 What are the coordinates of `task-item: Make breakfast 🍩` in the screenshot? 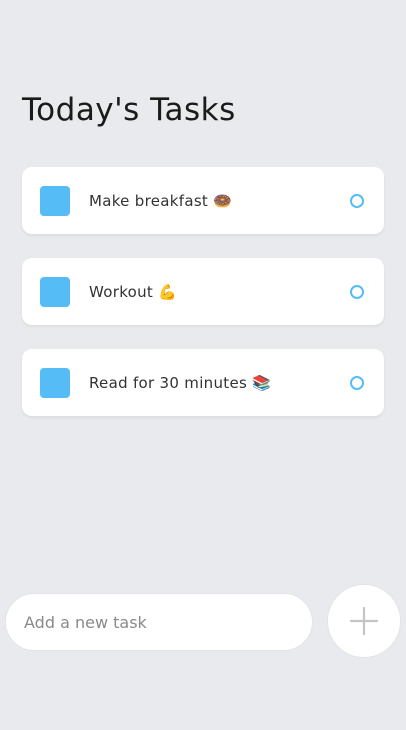 It's located at (203, 200).